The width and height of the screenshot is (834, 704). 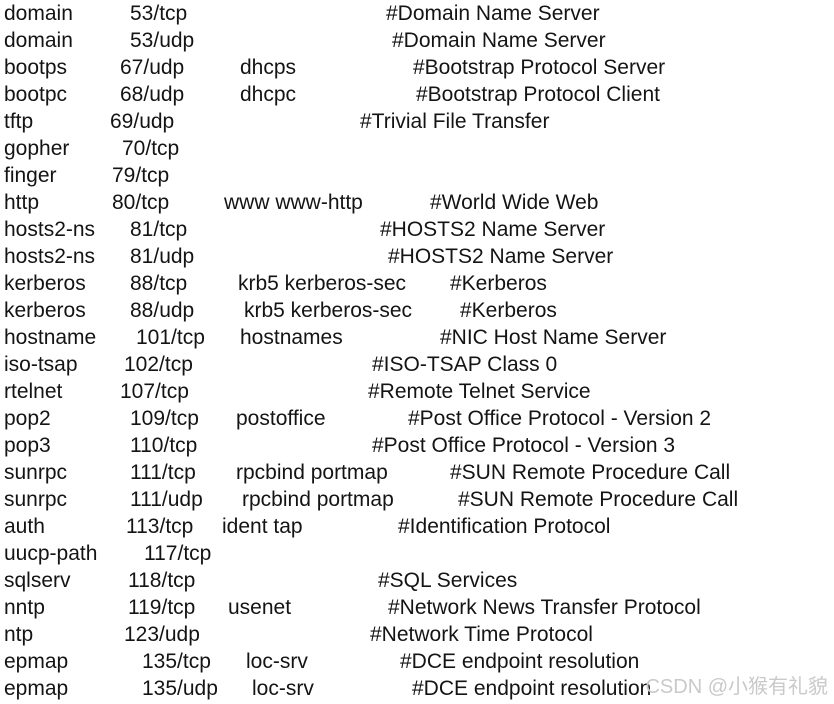 I want to click on port-protocol: 113/tcp, so click(x=160, y=526).